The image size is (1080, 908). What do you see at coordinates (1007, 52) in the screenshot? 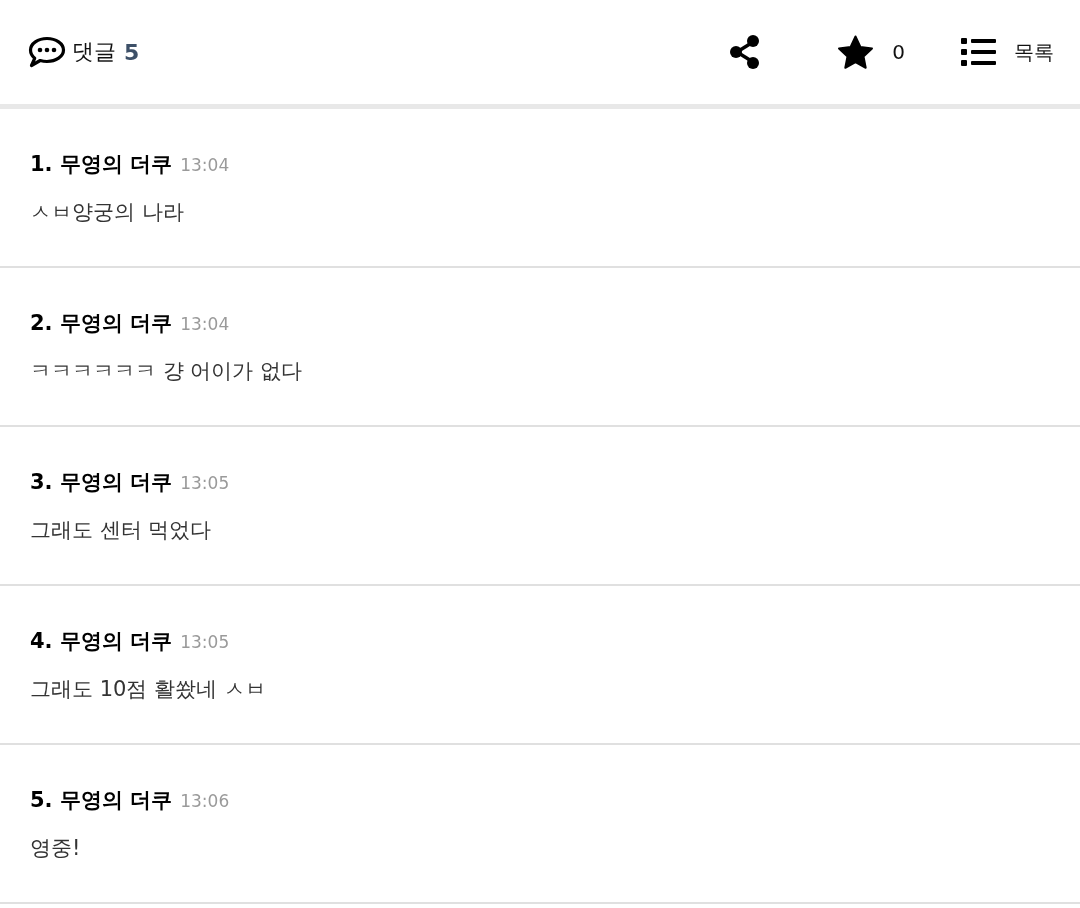
I see `list-button: 목록` at bounding box center [1007, 52].